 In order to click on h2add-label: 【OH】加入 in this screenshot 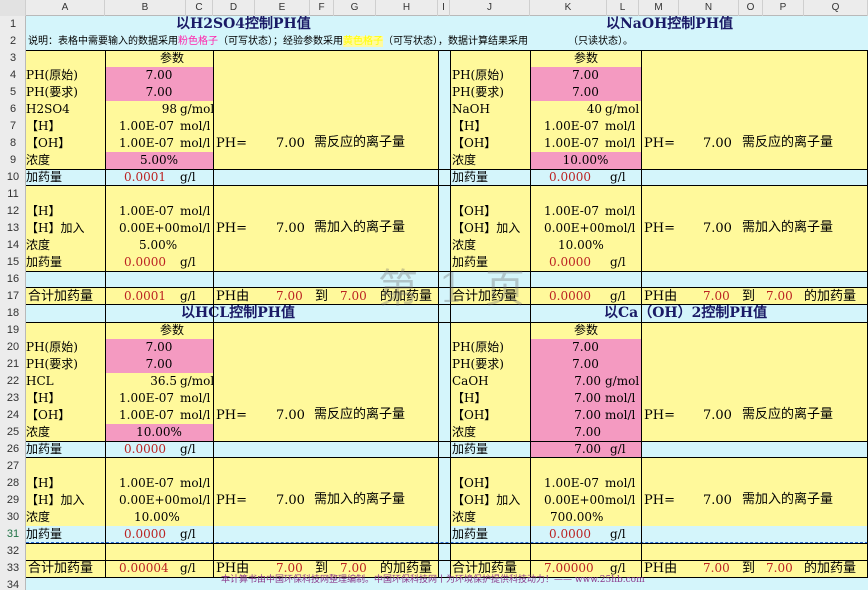, I will do `click(486, 500)`.